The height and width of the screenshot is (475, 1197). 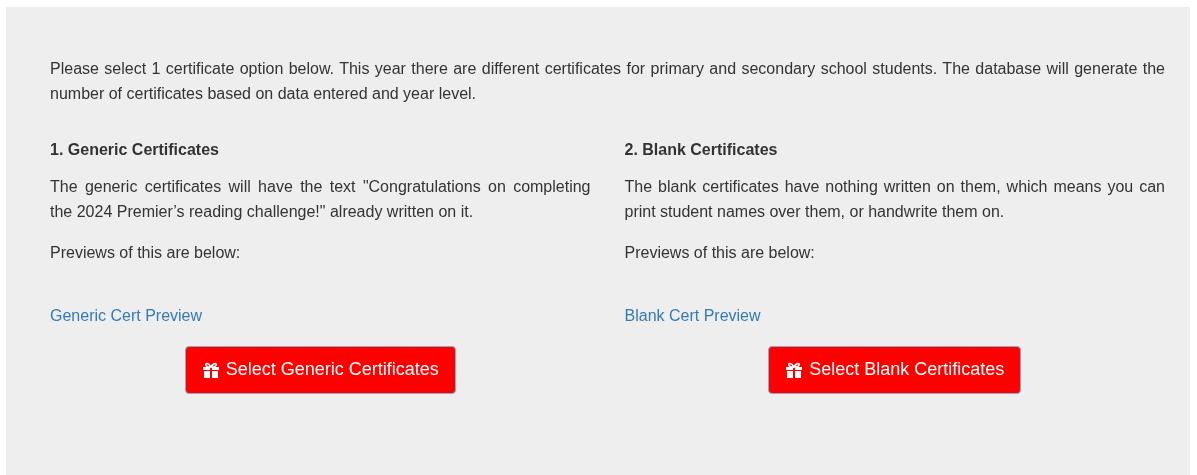 I want to click on instructions-text: Please select 1 certificate option below. This year there are different certificates for primary and secondary school students. The database will generate the number of certificates based on data entered and year level., so click(x=607, y=81).